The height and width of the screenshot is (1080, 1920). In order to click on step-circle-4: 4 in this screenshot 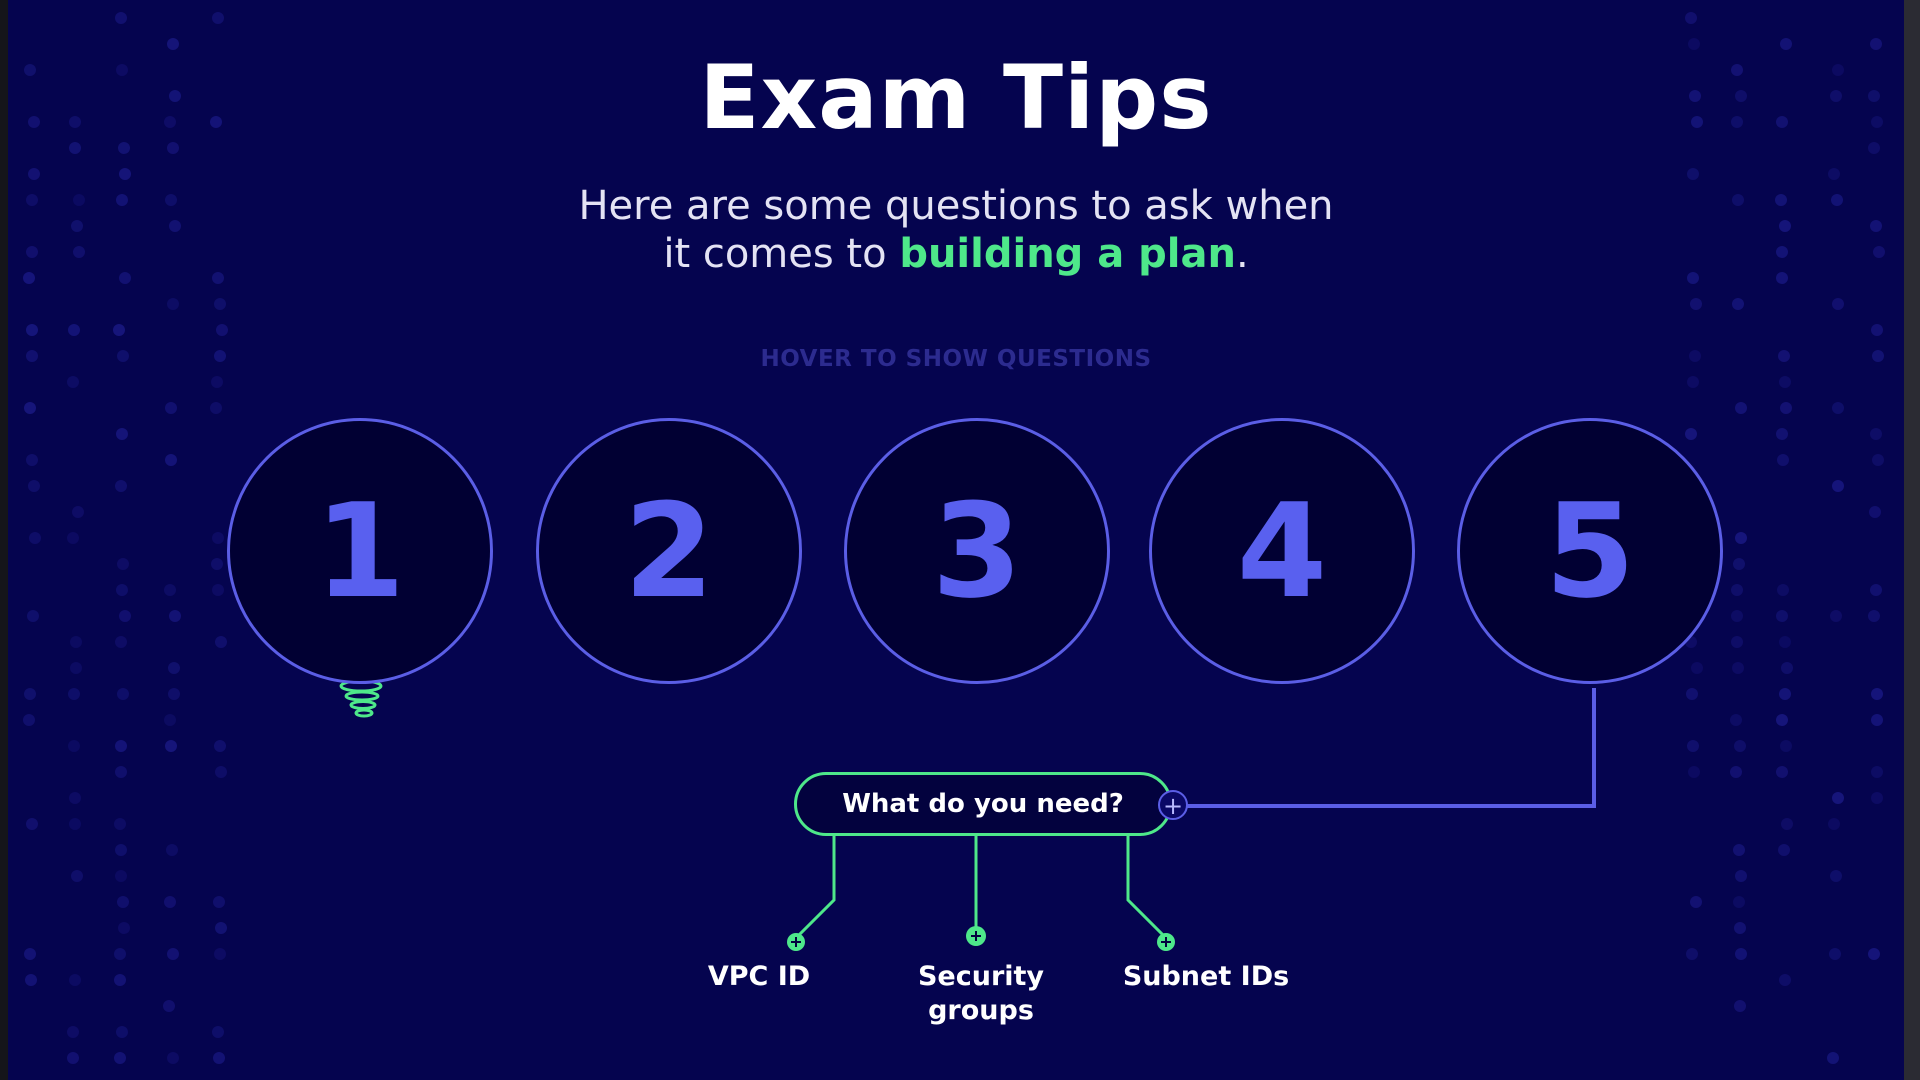, I will do `click(1282, 551)`.